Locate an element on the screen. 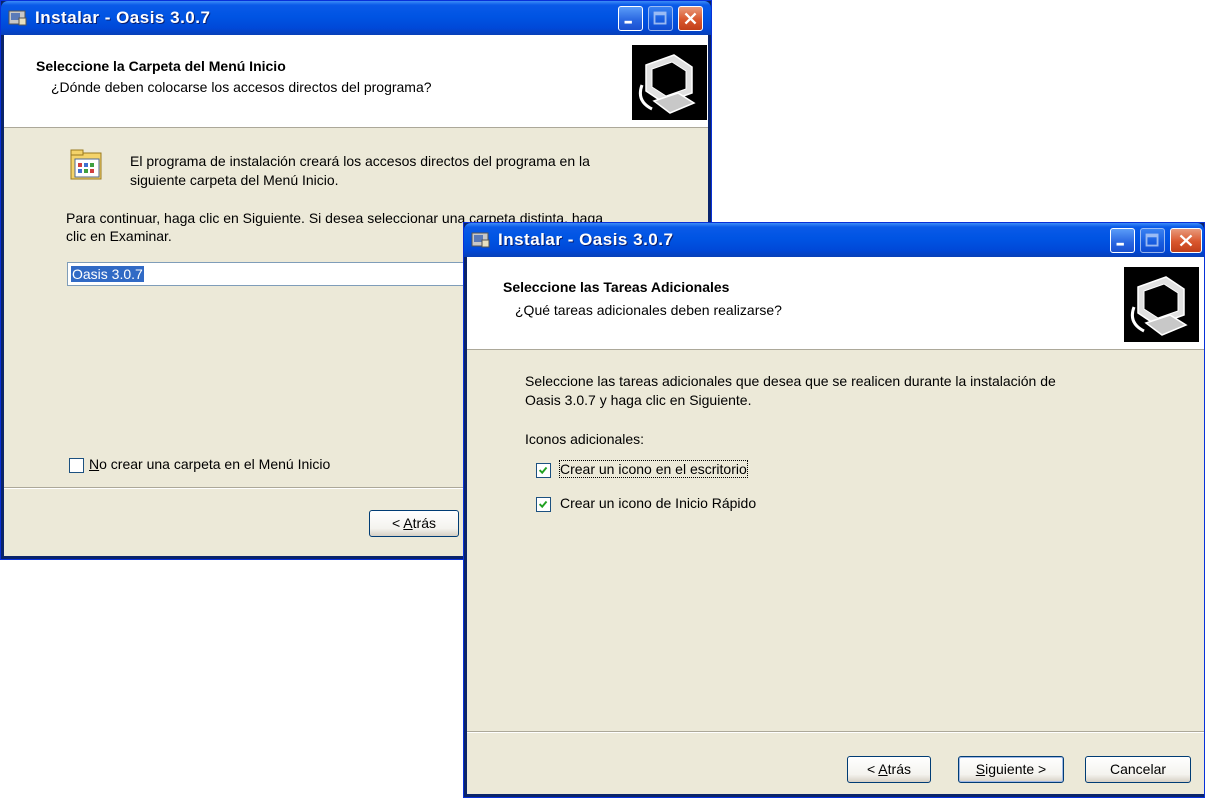 This screenshot has width=1205, height=798. desktop-icon-checkbox is located at coordinates (543, 470).